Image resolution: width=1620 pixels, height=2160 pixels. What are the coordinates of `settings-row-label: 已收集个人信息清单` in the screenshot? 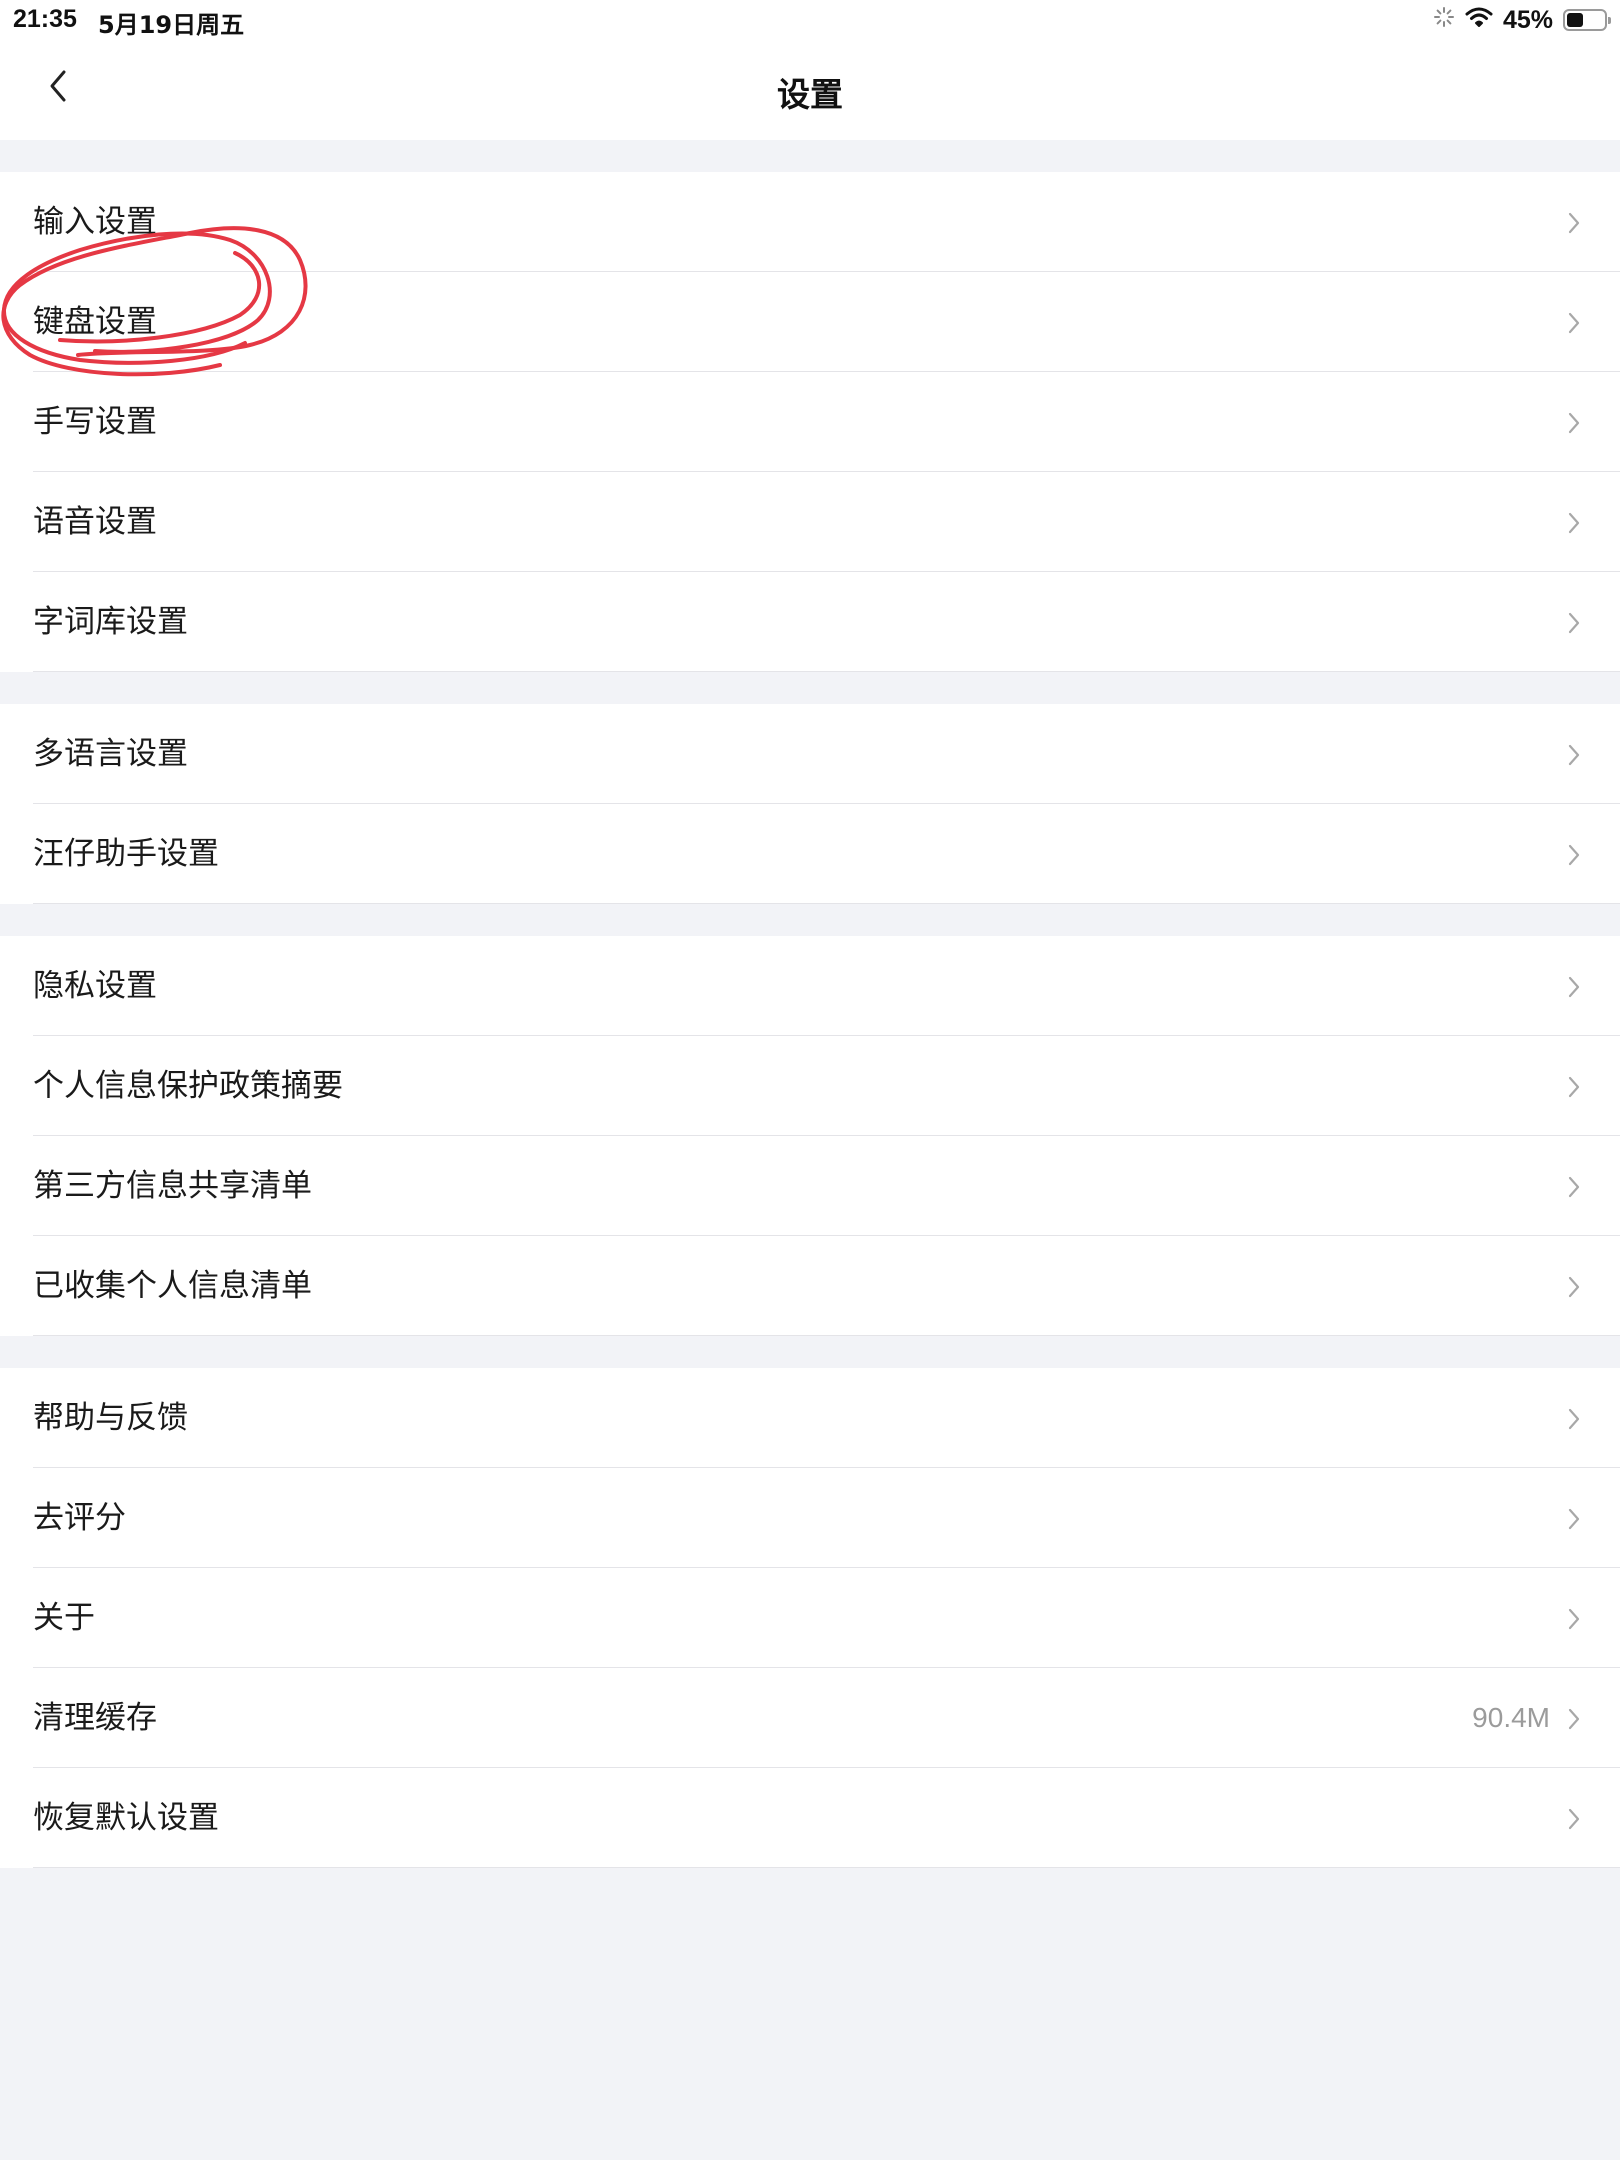 It's located at (172, 1286).